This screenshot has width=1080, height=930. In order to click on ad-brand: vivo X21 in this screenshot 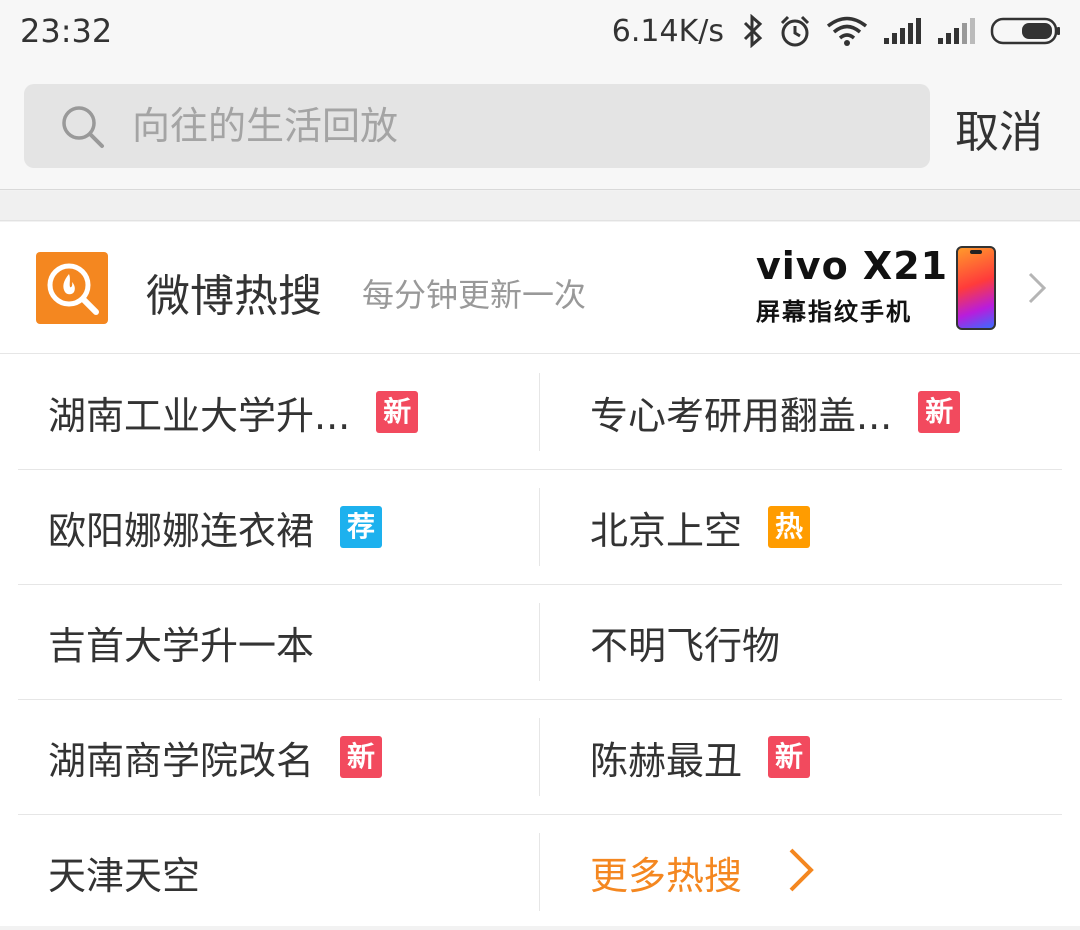, I will do `click(852, 266)`.